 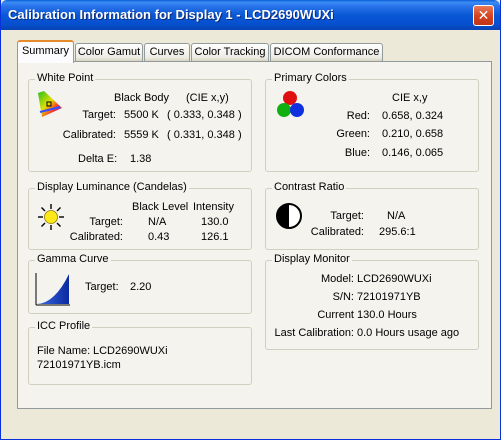 I want to click on lum-calibrated-intensity: 126.1, so click(x=215, y=237).